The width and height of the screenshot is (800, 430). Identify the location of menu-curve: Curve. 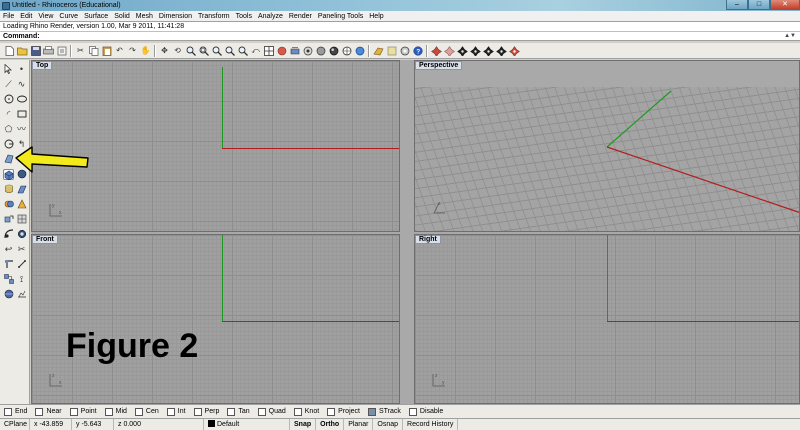
(68, 16).